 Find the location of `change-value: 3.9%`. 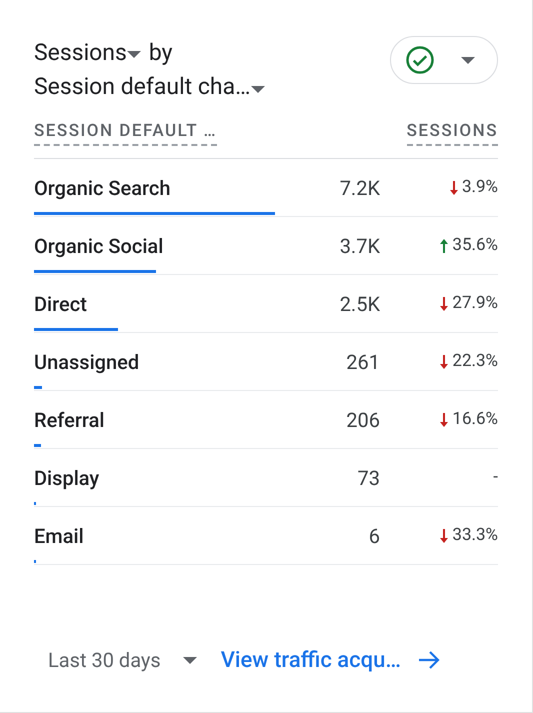

change-value: 3.9% is located at coordinates (480, 188).